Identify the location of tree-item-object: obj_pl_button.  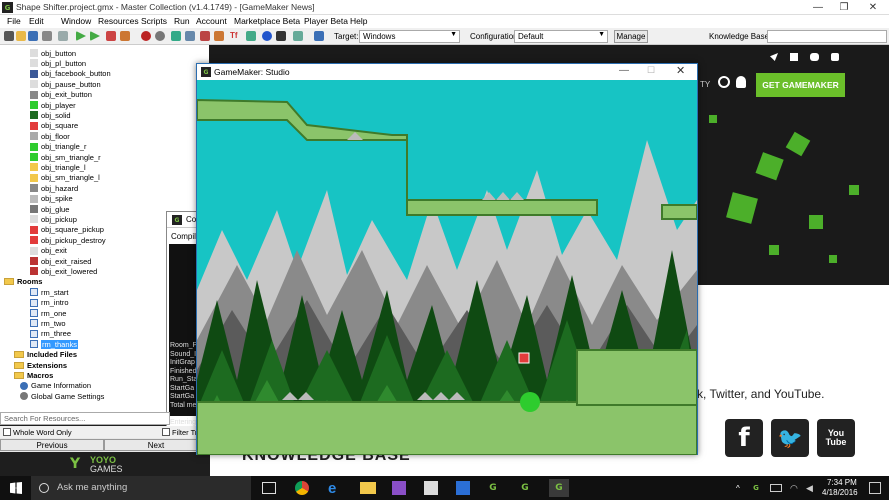
(58, 63).